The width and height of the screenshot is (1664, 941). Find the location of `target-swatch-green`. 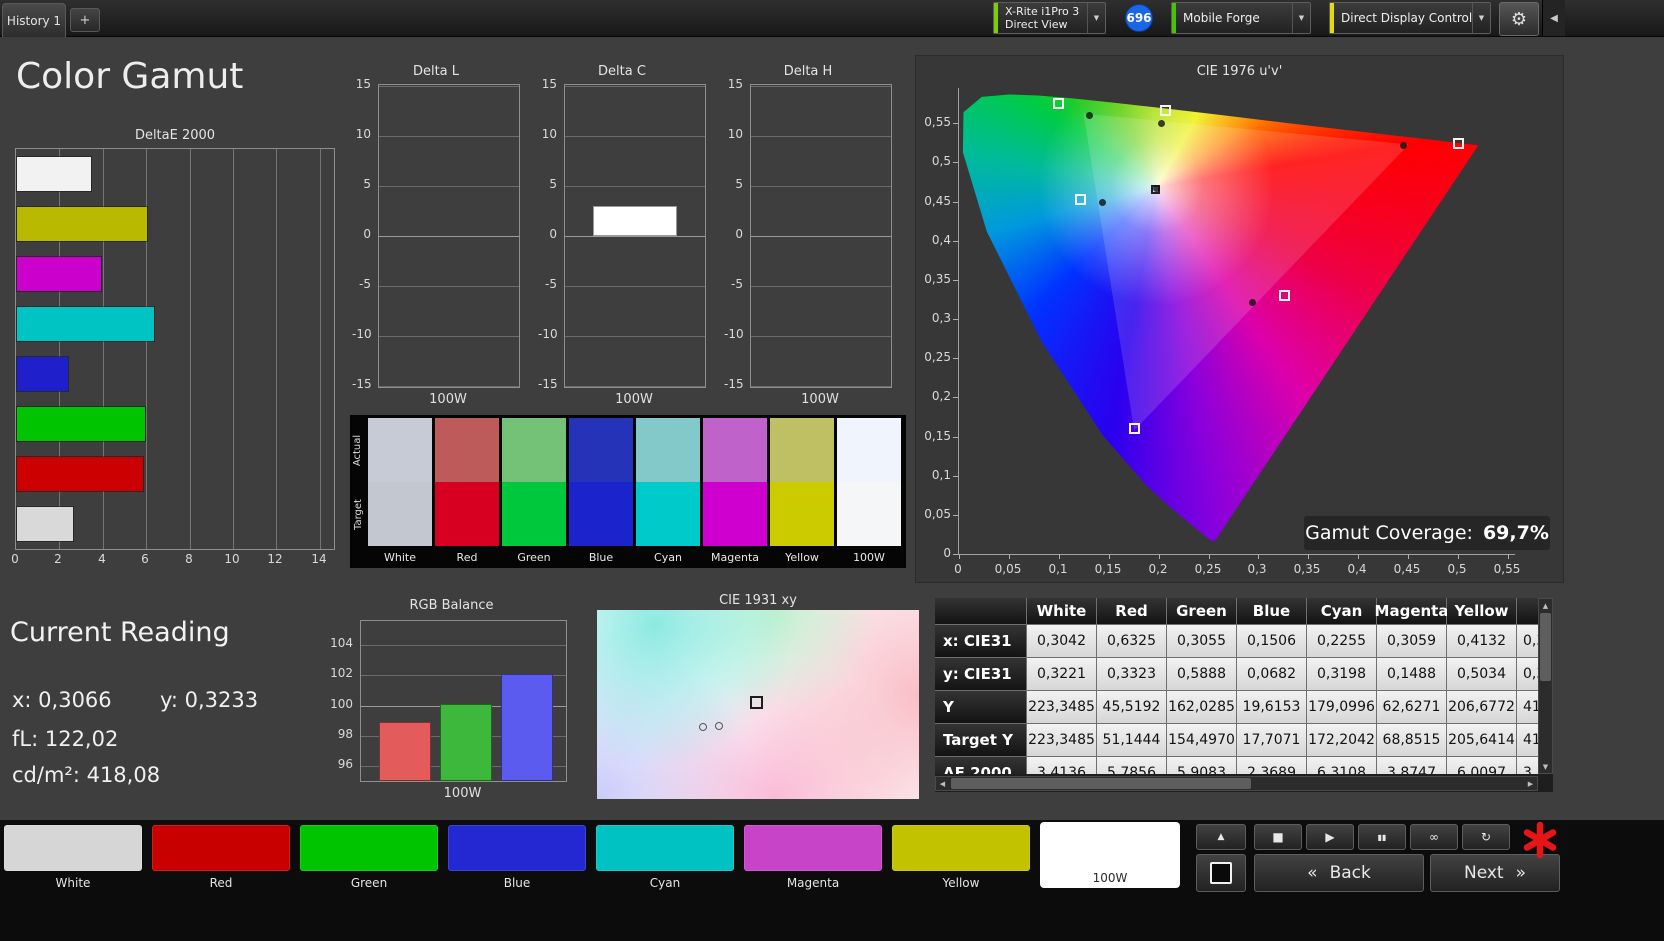

target-swatch-green is located at coordinates (534, 514).